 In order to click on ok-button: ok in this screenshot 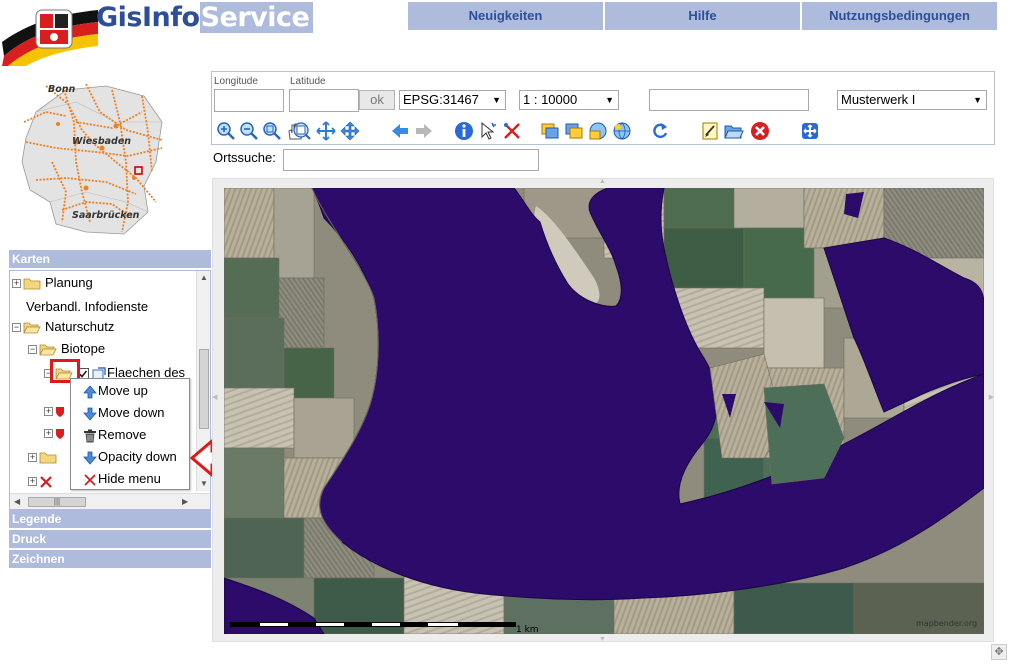, I will do `click(377, 100)`.